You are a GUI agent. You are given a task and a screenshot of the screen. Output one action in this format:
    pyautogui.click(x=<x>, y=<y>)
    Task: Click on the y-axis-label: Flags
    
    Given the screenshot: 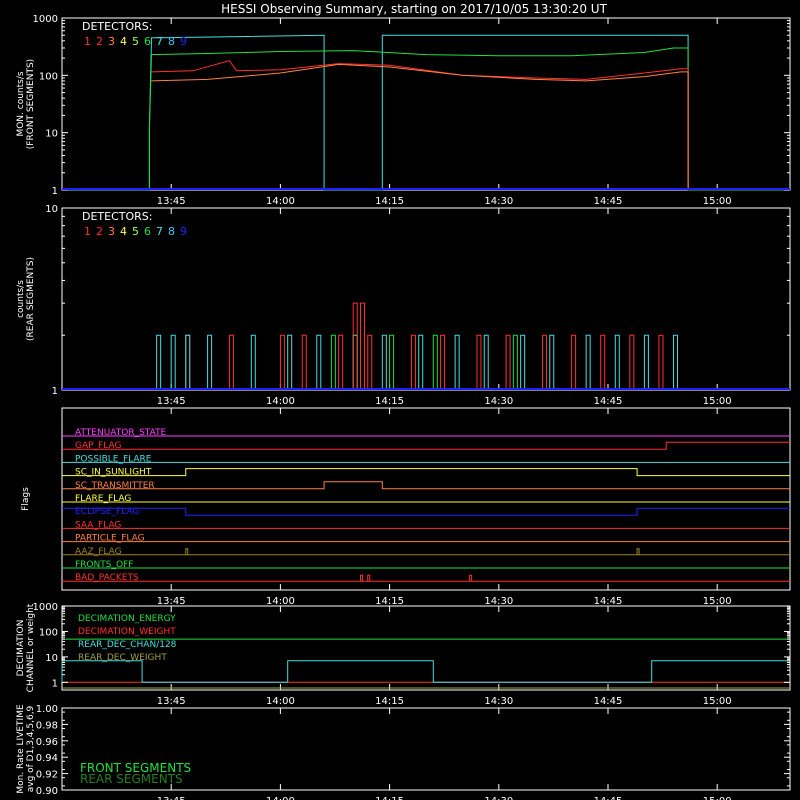 What is the action you would take?
    pyautogui.click(x=26, y=499)
    